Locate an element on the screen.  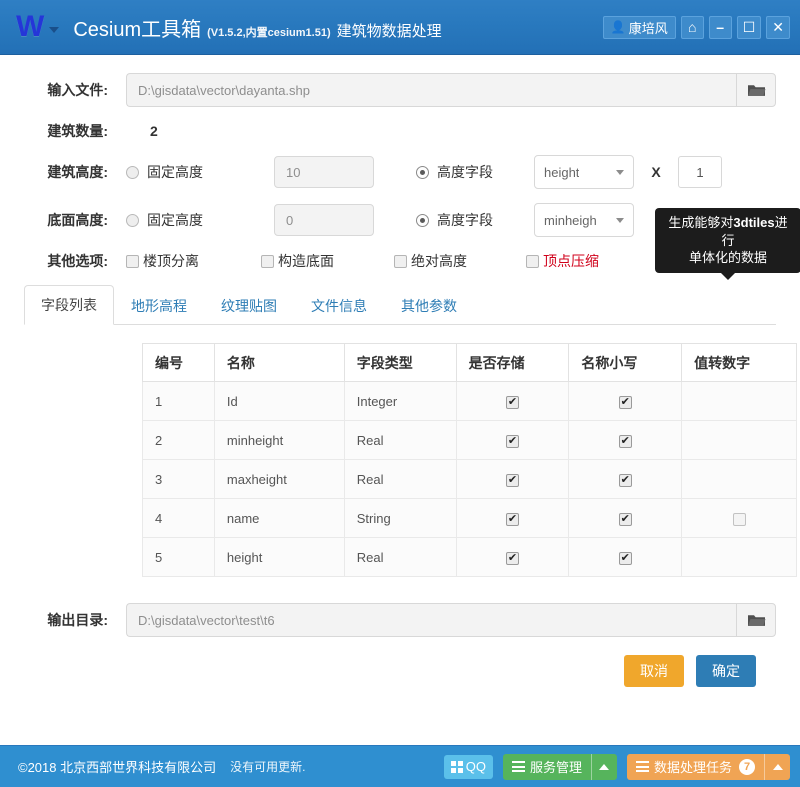
qr-code-icon is located at coordinates (456, 766).